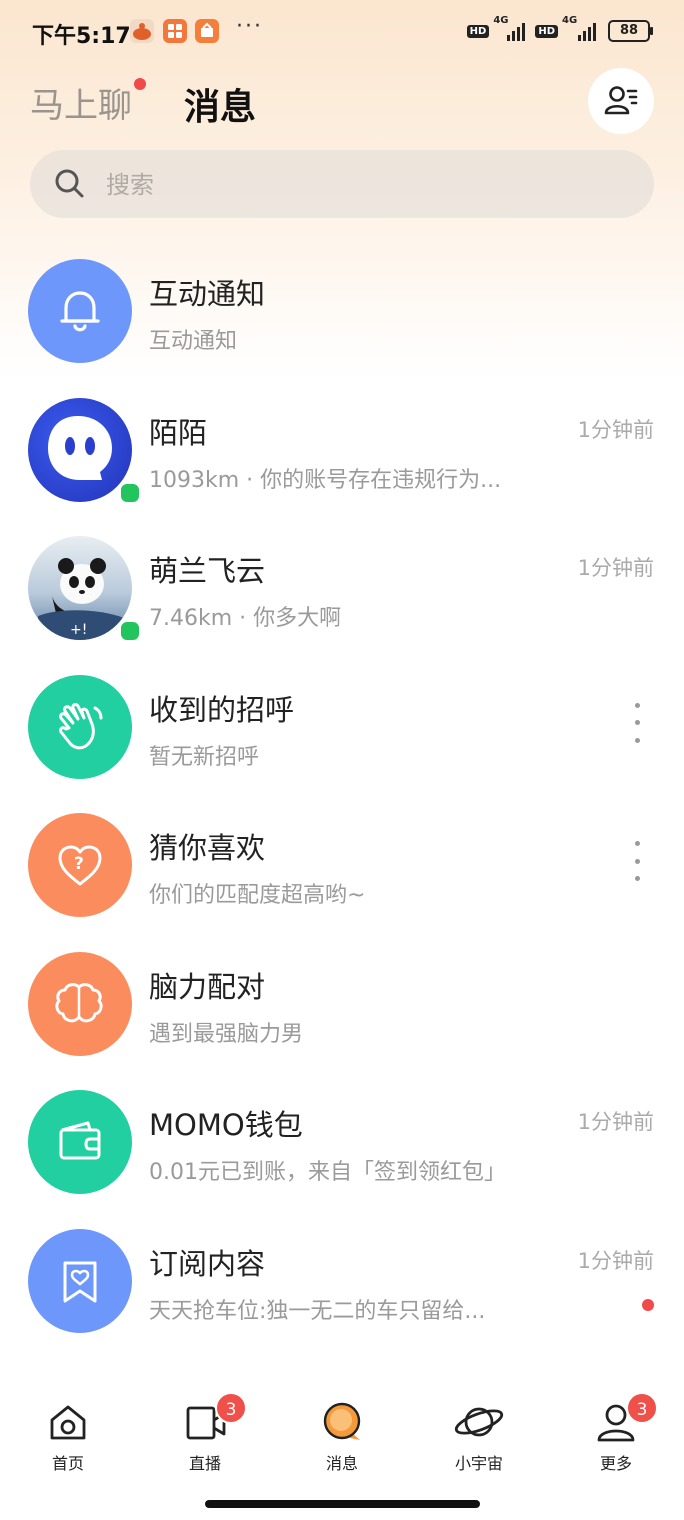 The height and width of the screenshot is (1520, 684). I want to click on nav-more: 更多 3, so click(616, 1436).